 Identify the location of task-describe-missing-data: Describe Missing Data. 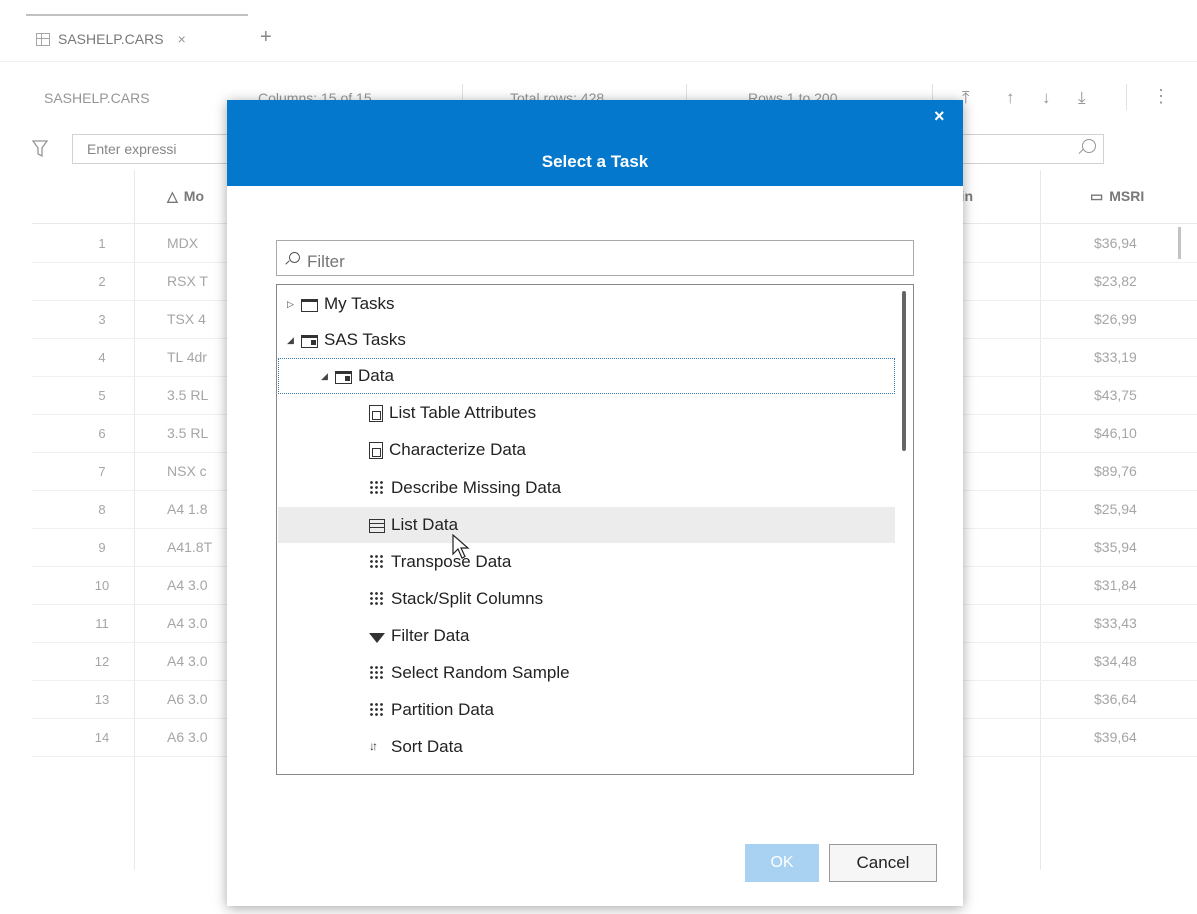
(465, 488).